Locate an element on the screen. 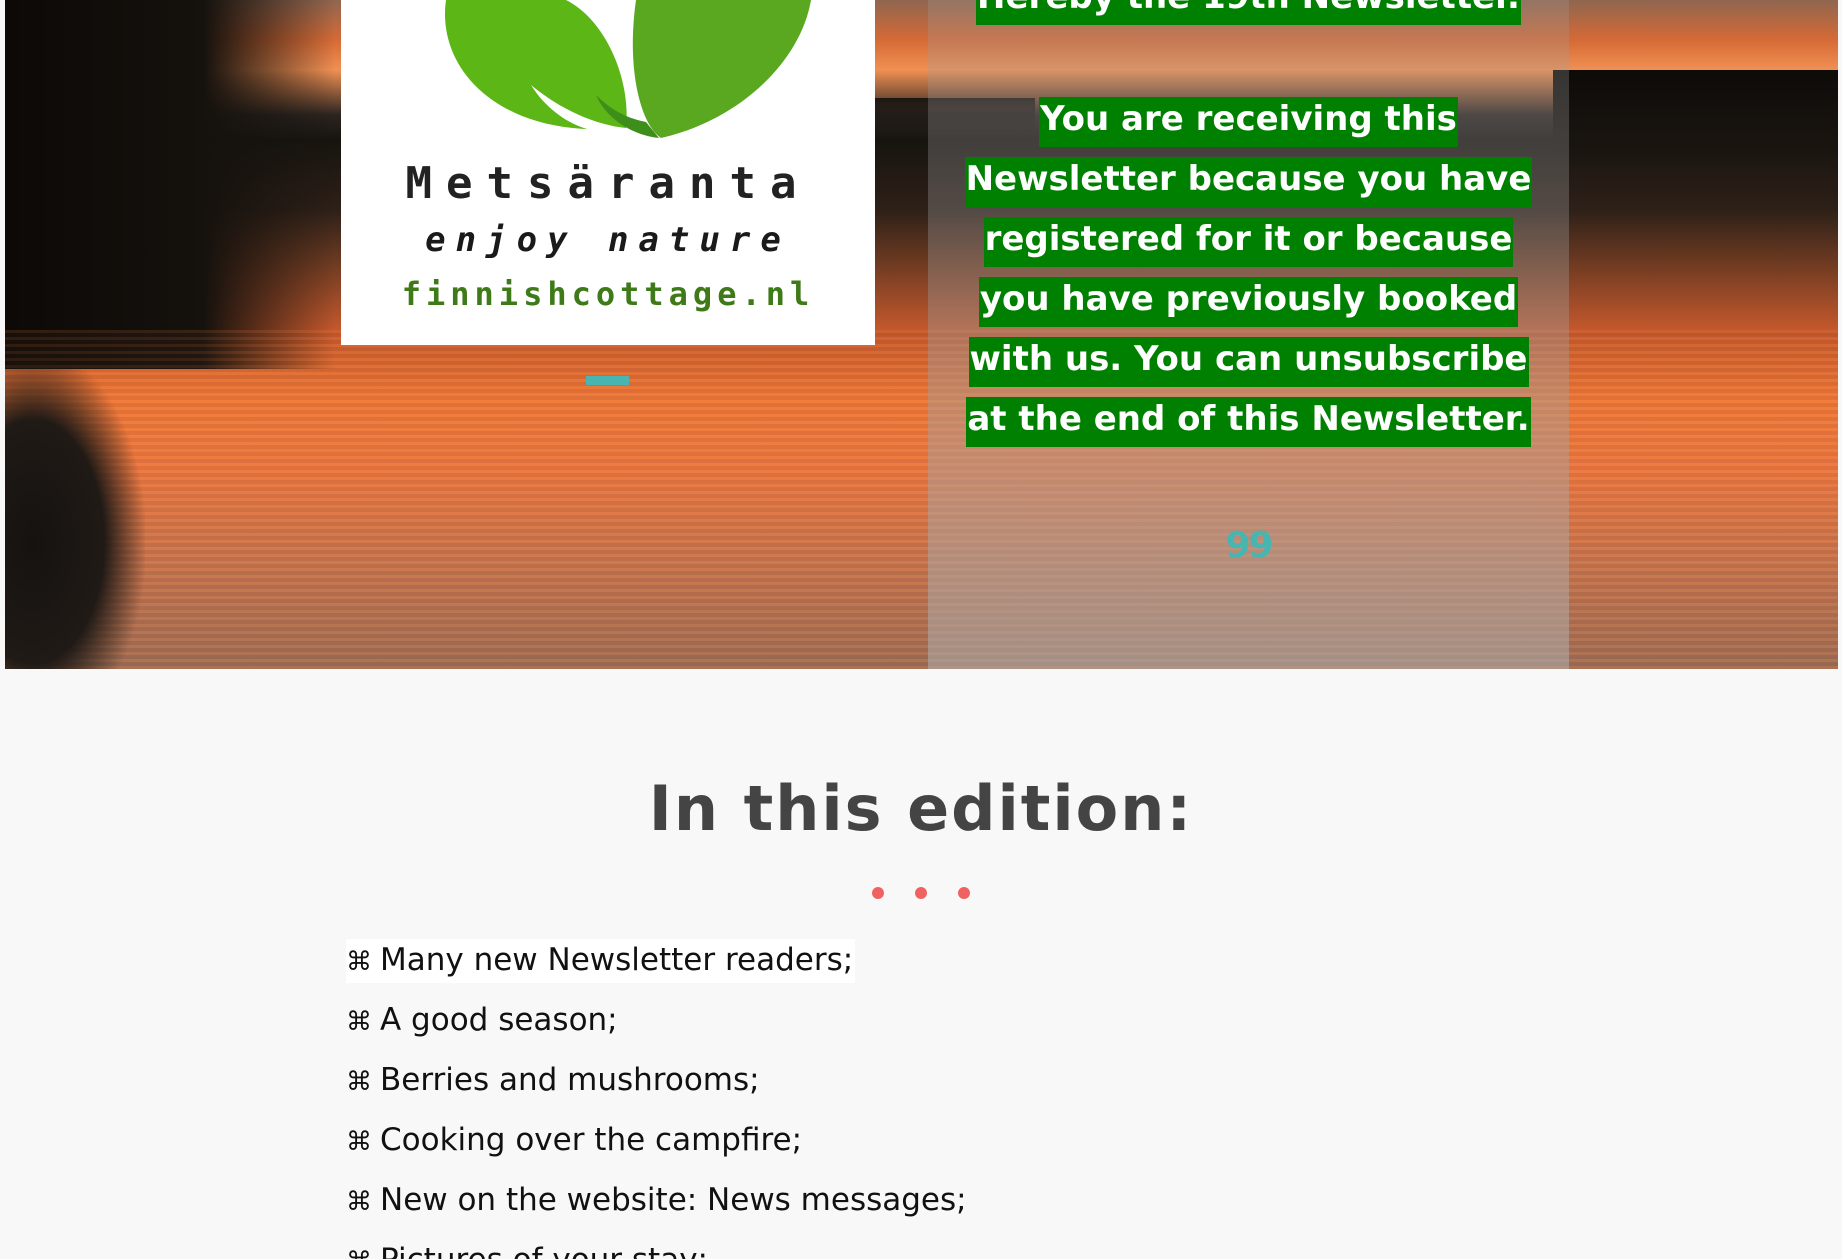 The image size is (1842, 1259). logo-name: Metsäranta is located at coordinates (608, 183).